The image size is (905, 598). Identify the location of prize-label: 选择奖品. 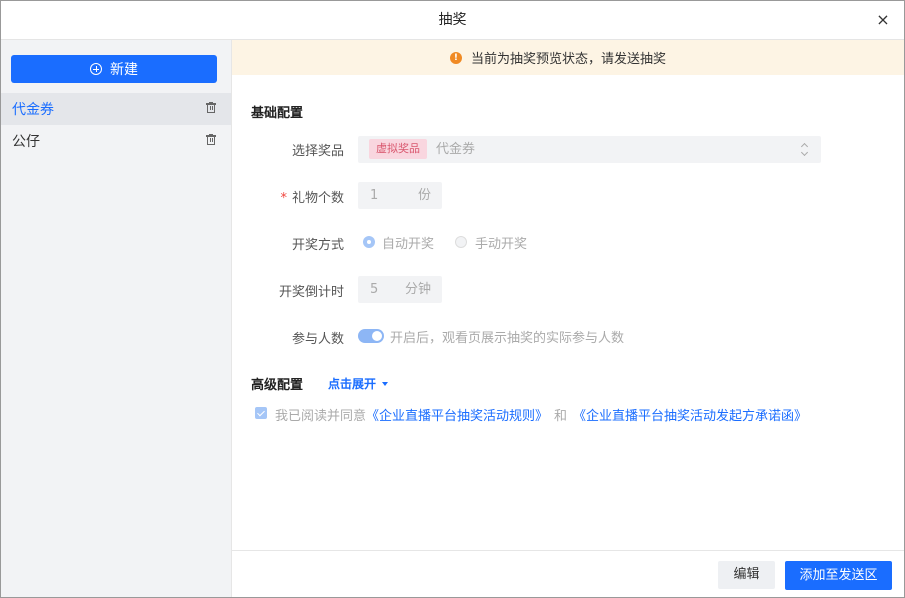
(317, 151).